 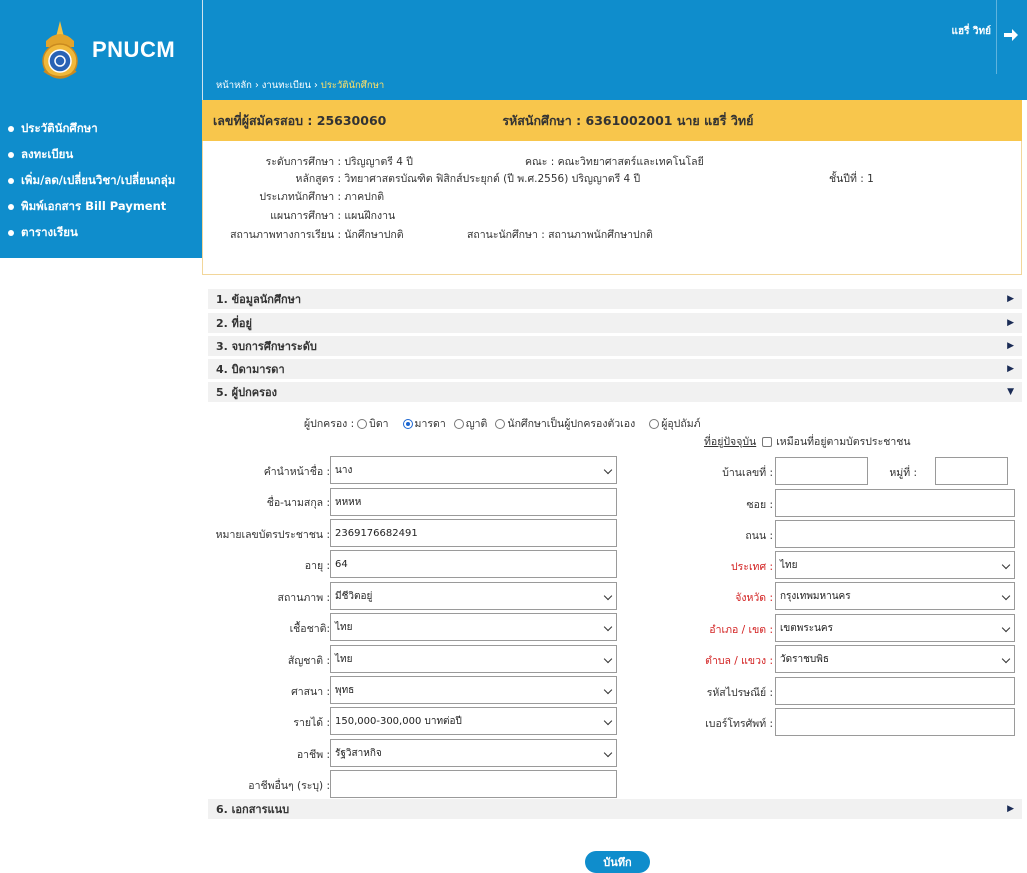 What do you see at coordinates (358, 753) in the screenshot?
I see `occupation-value: รัฐวิสาหกิจ` at bounding box center [358, 753].